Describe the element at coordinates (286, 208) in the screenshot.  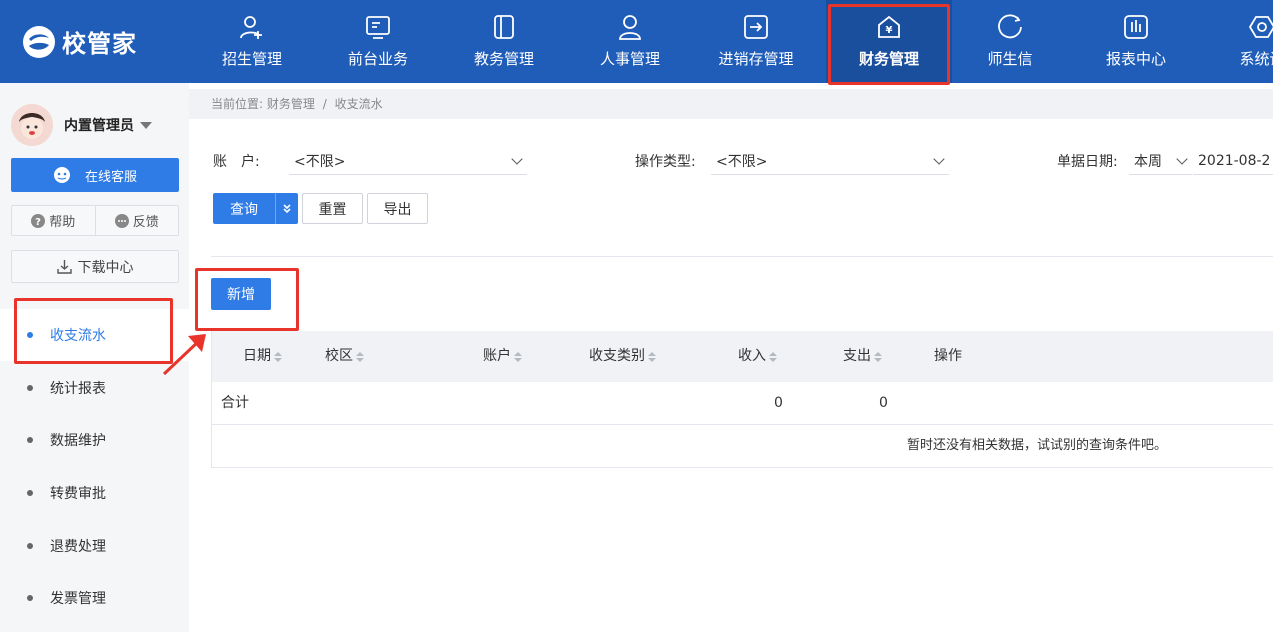
I see `query-dropdown-toggle` at that location.